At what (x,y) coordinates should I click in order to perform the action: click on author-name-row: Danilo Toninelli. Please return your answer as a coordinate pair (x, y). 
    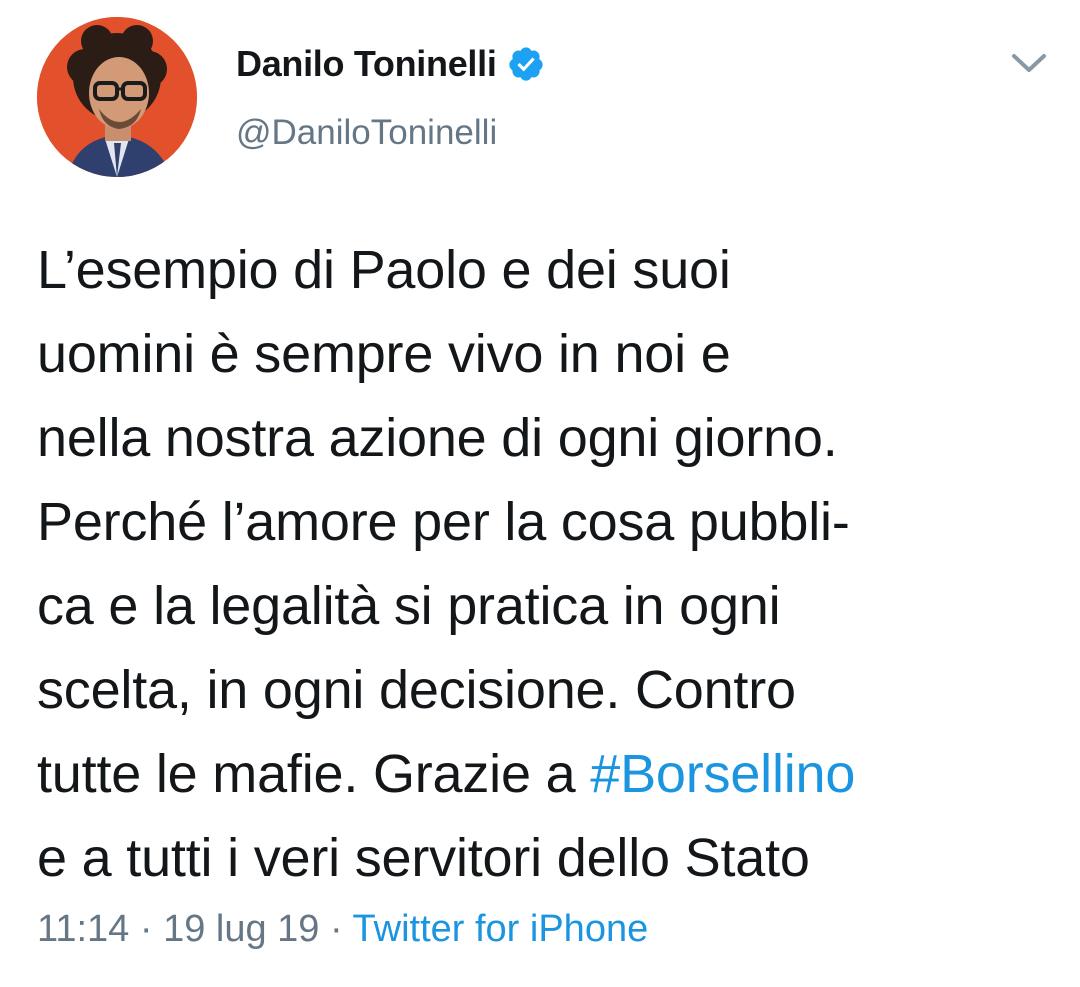
    Looking at the image, I should click on (390, 64).